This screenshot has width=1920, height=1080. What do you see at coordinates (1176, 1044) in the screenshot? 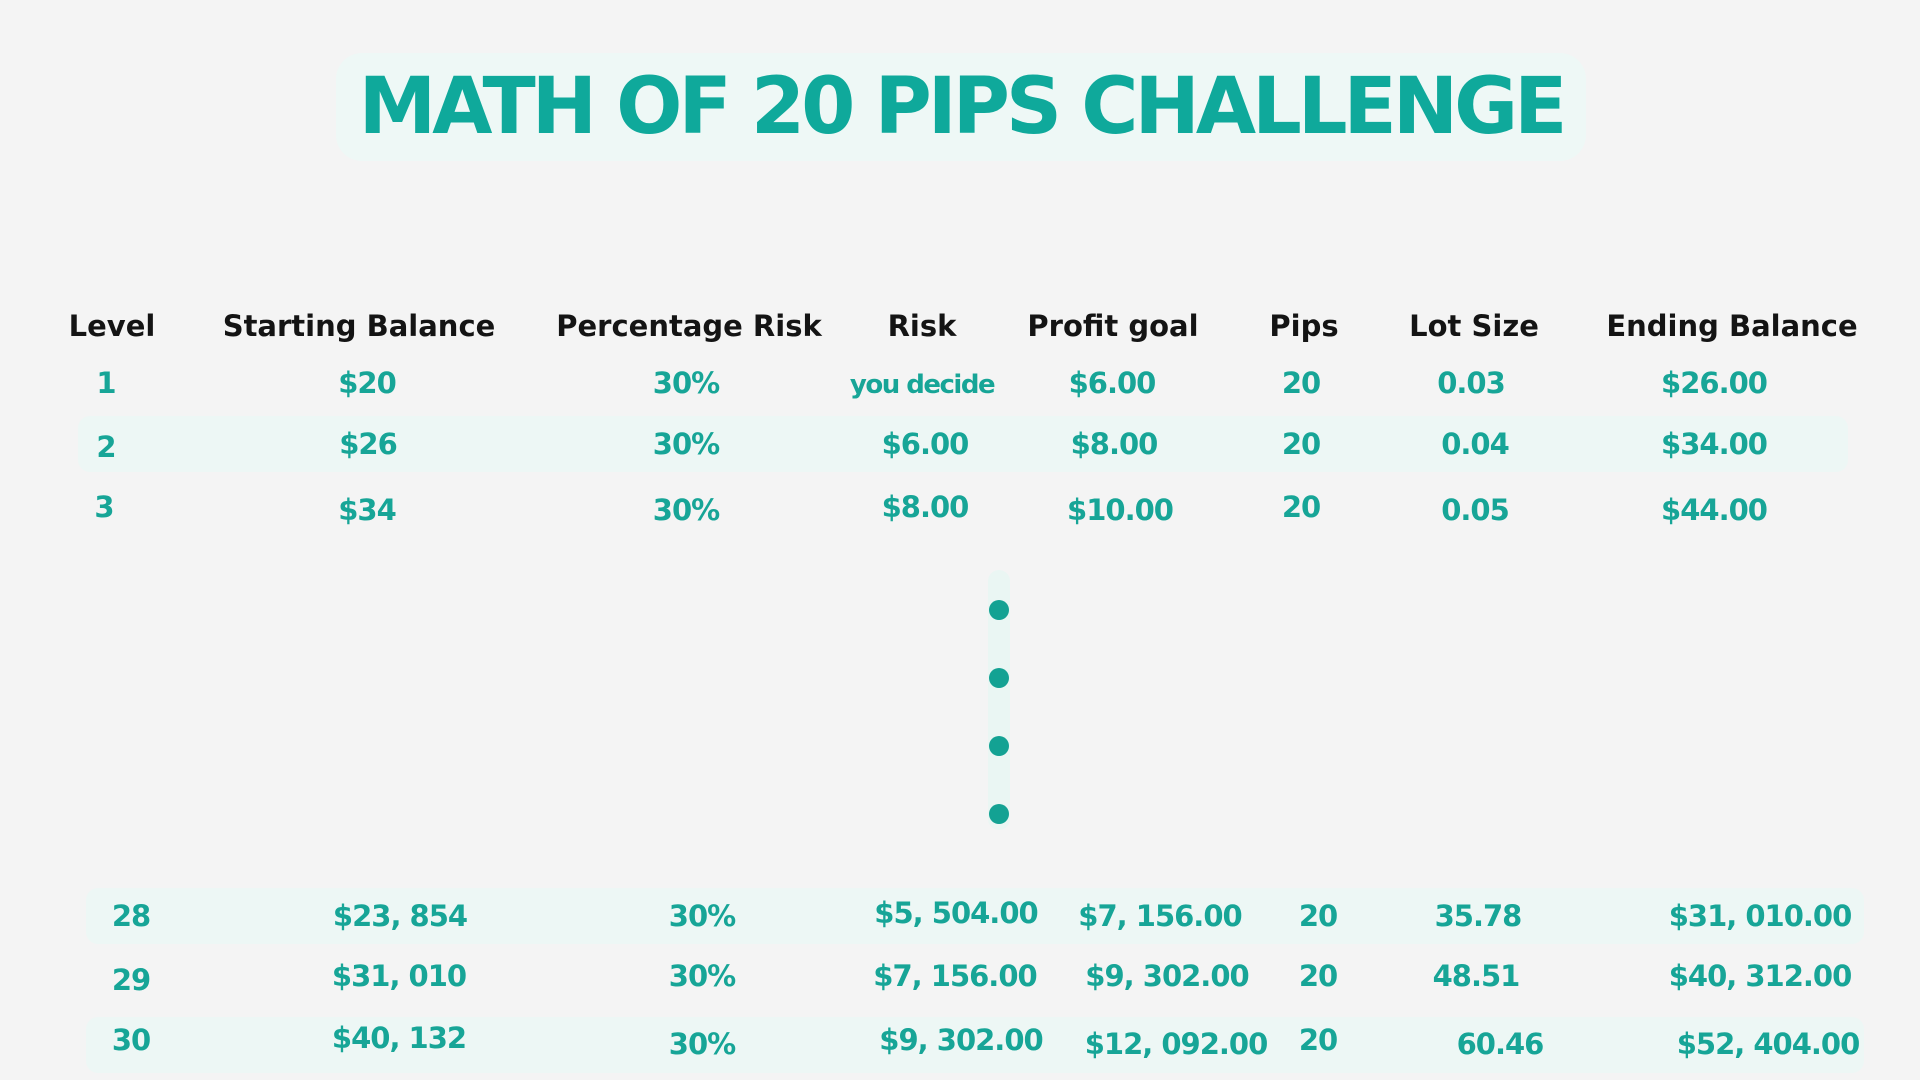
I see `cell-profit-goal: $12, 092.00` at bounding box center [1176, 1044].